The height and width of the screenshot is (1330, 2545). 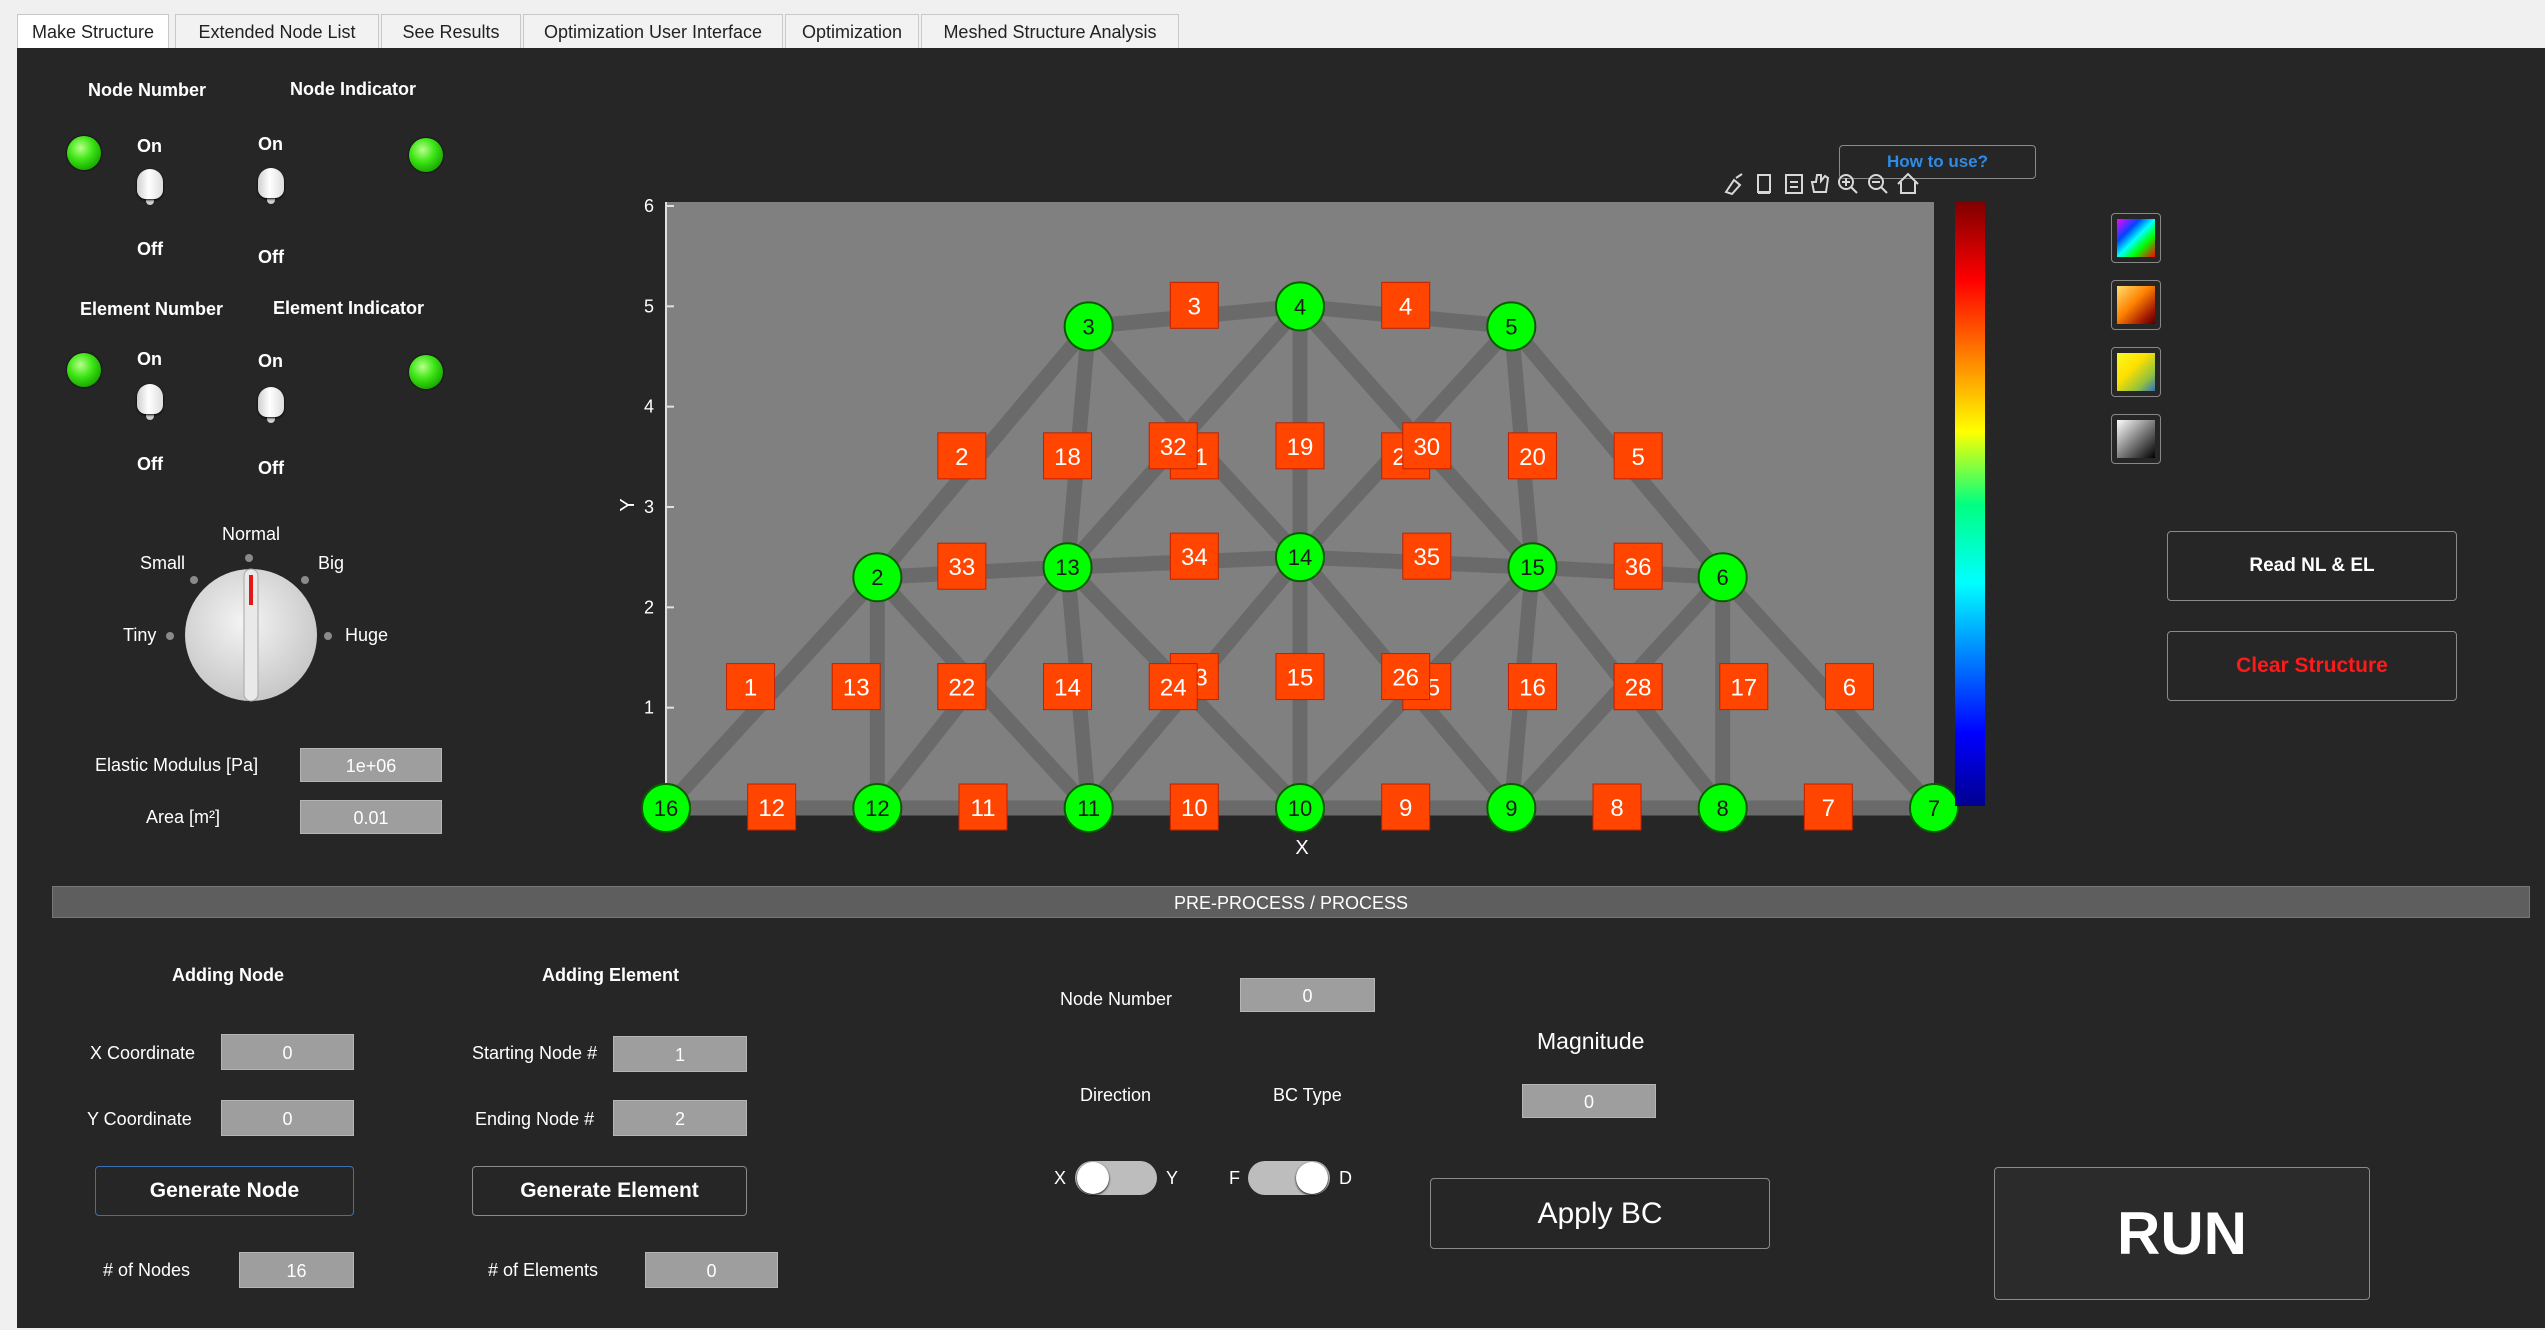 I want to click on tab-optimization-user-interface: Optimization User Interface, so click(x=653, y=31).